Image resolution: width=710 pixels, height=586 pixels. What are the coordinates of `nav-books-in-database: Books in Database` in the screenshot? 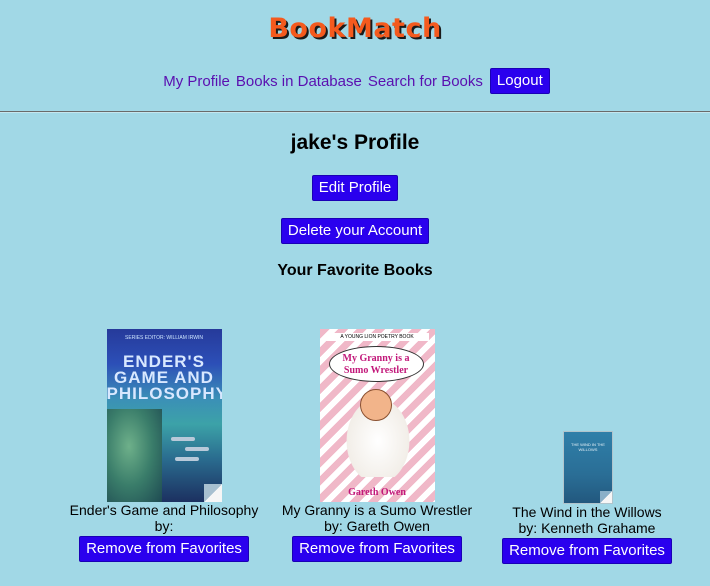 It's located at (299, 81).